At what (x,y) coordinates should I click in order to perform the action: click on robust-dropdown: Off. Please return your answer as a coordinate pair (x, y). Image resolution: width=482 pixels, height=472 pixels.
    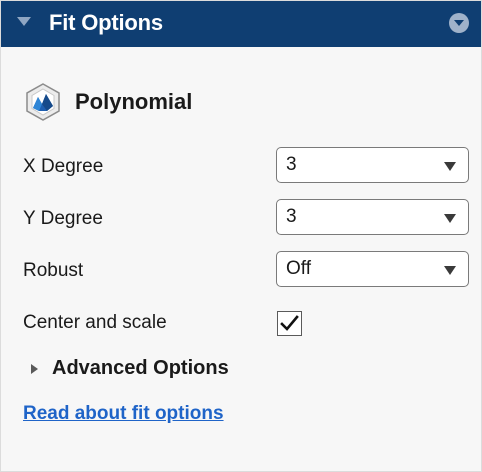
    Looking at the image, I should click on (372, 269).